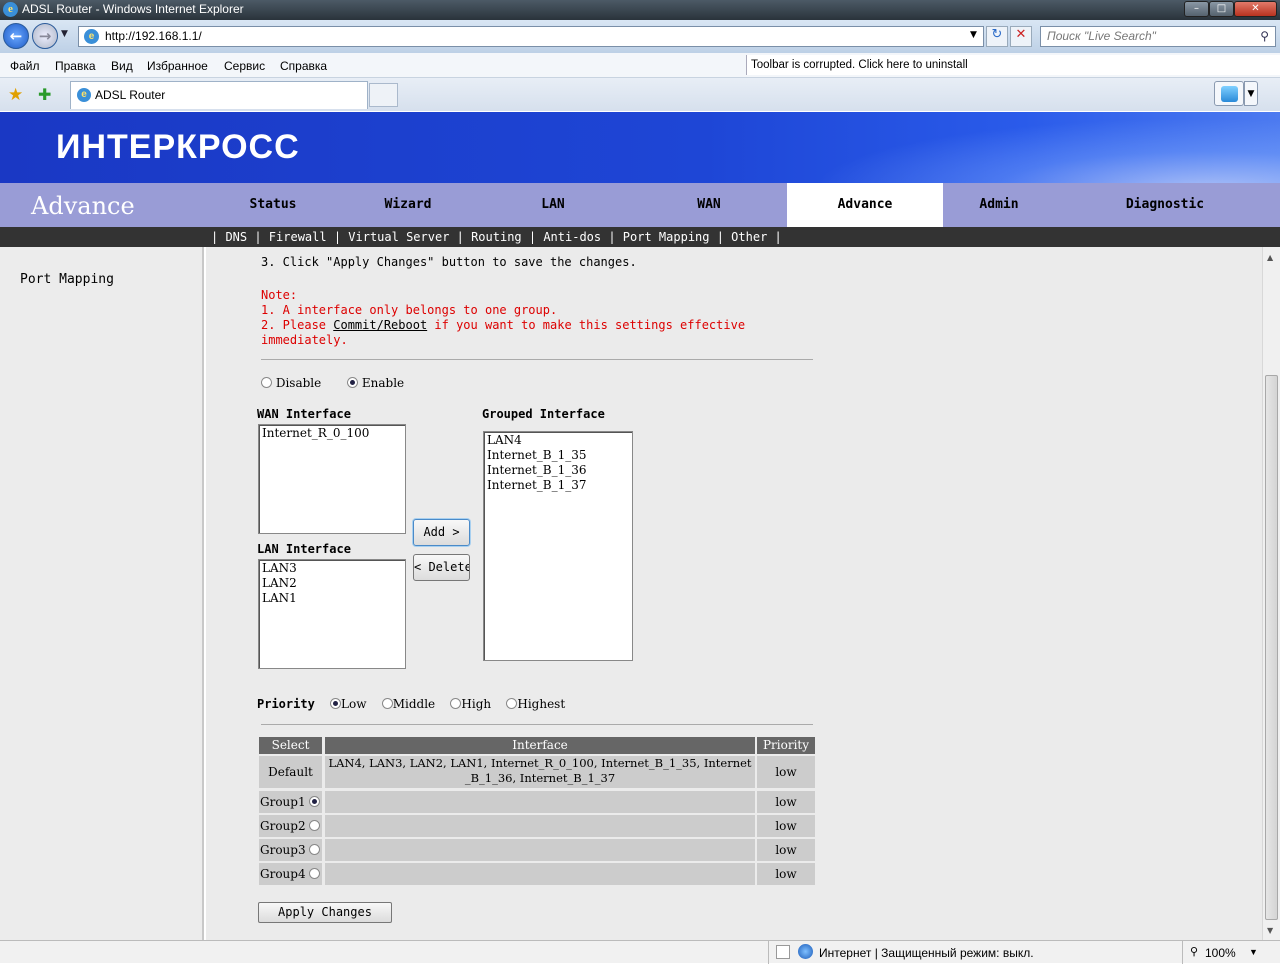 Image resolution: width=1280 pixels, height=964 pixels. Describe the element at coordinates (332, 614) in the screenshot. I see `lan-interface-list: LAN3 LAN2 LAN1` at that location.